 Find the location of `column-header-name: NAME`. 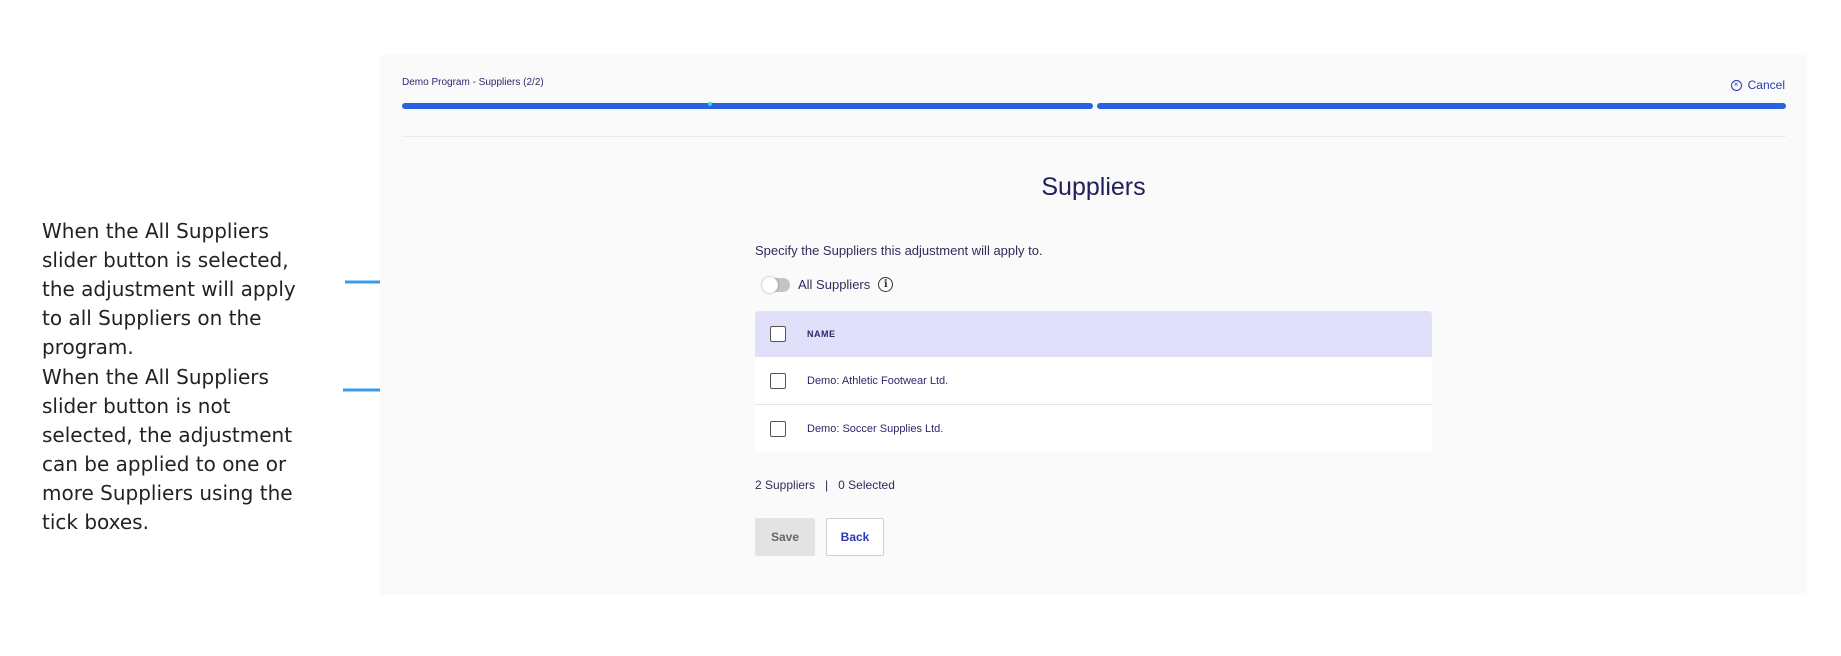

column-header-name: NAME is located at coordinates (821, 334).